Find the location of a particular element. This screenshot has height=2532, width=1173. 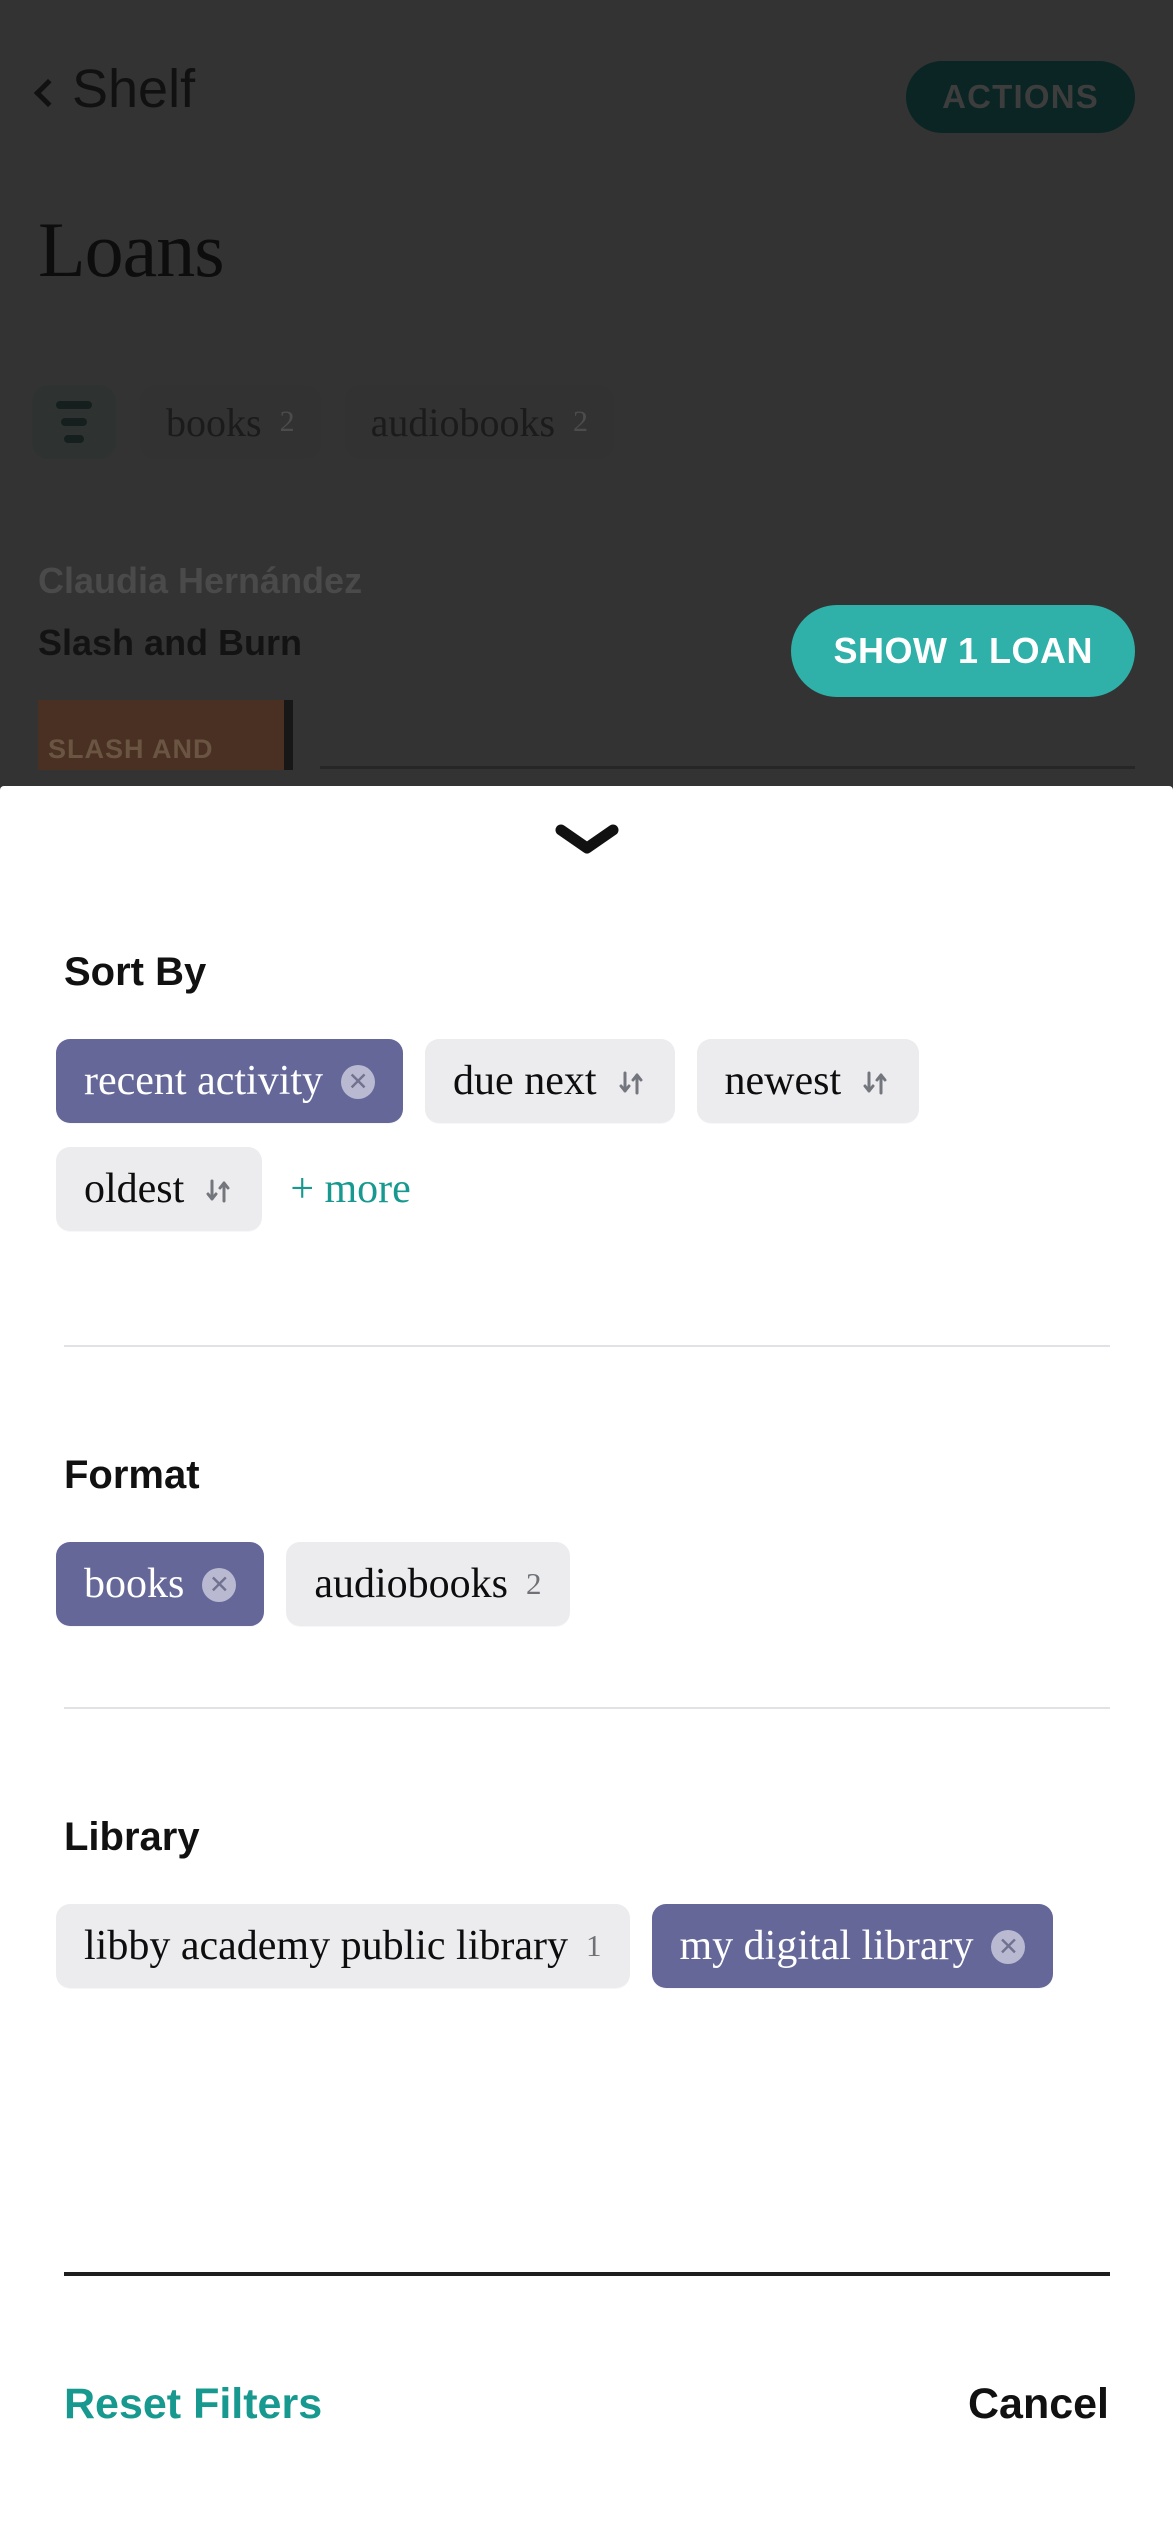

chip-audiobooks: audiobooks 2 is located at coordinates (428, 1584).